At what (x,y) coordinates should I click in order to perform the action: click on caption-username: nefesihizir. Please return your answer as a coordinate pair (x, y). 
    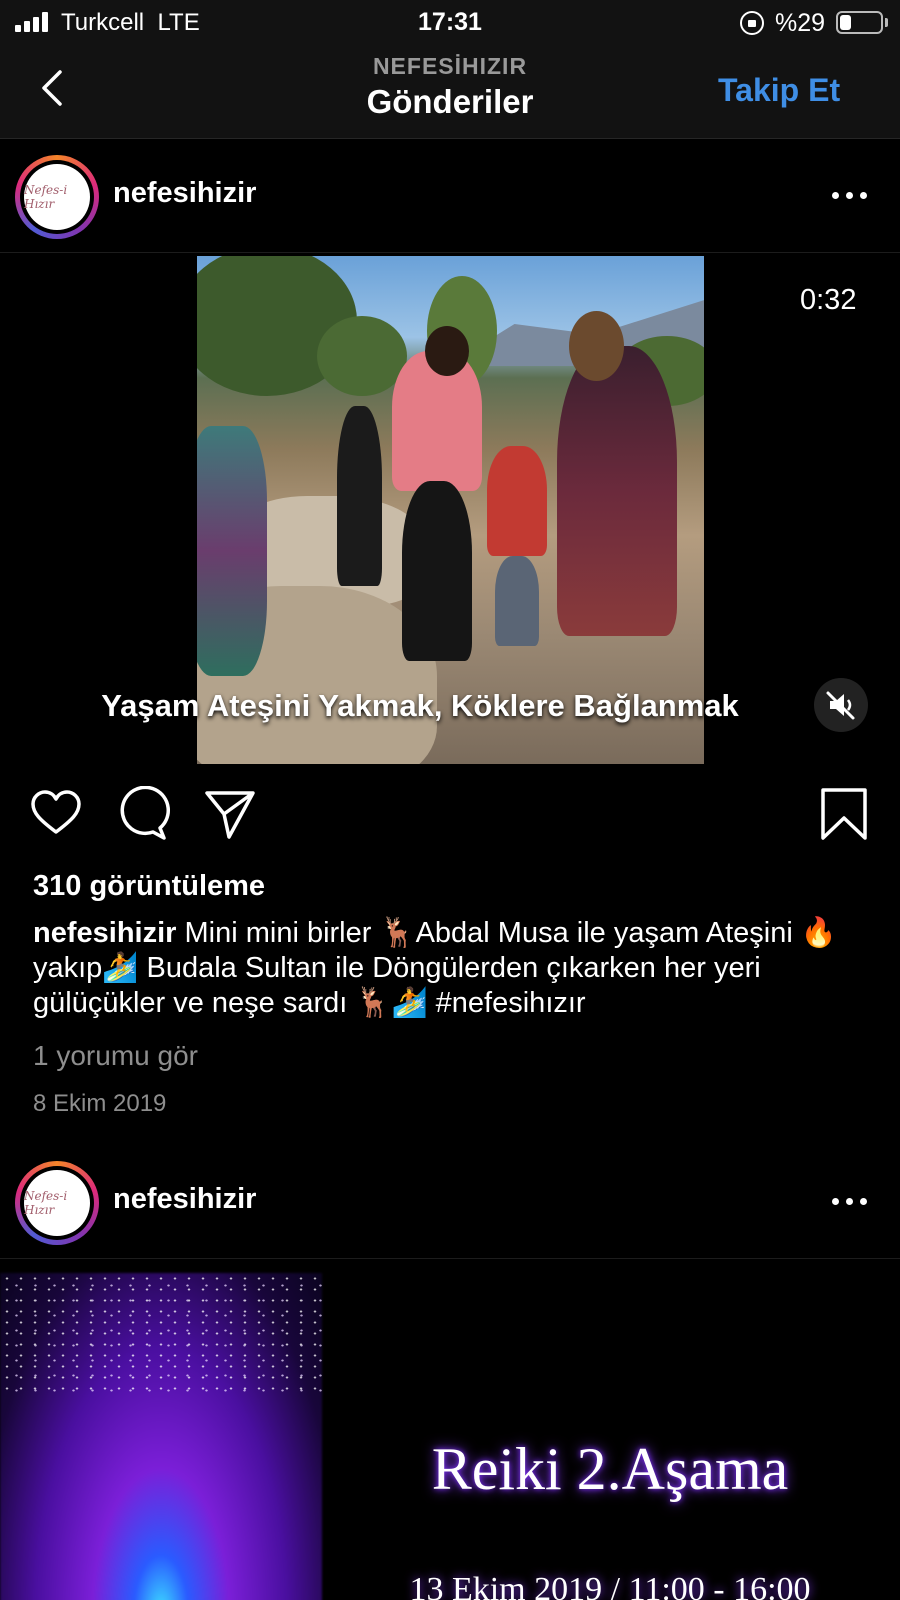
    Looking at the image, I should click on (104, 933).